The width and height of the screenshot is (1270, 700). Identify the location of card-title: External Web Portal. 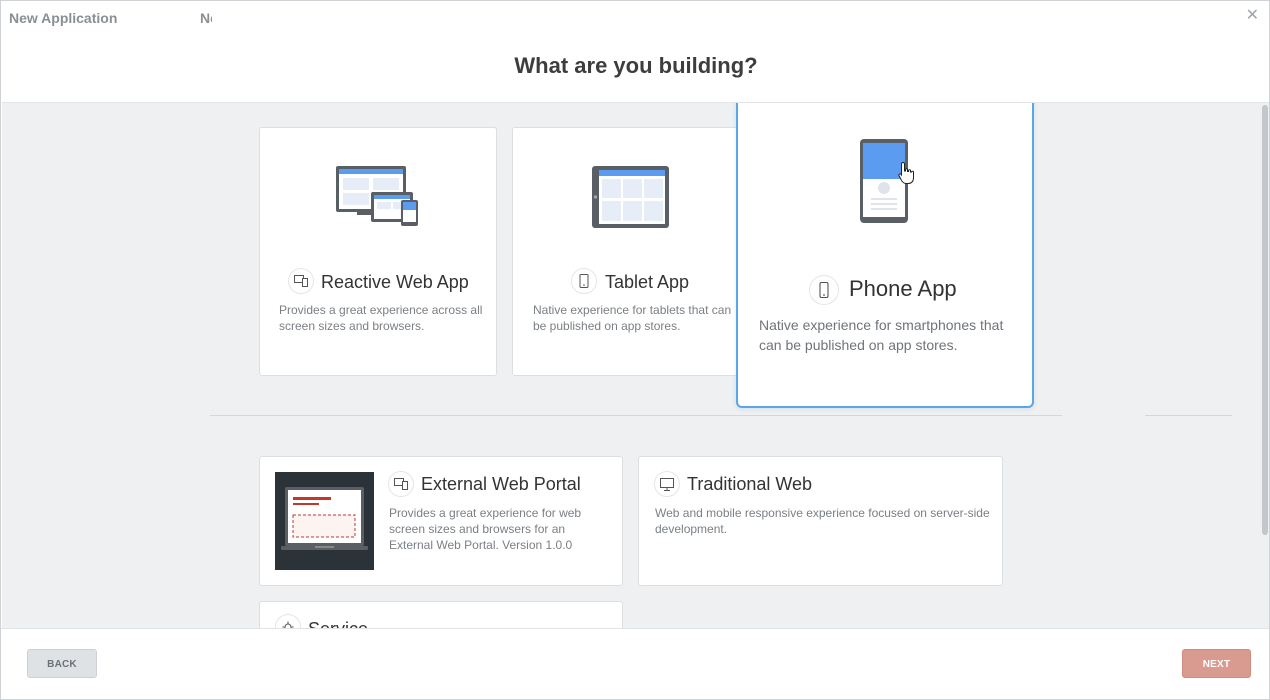
(501, 484).